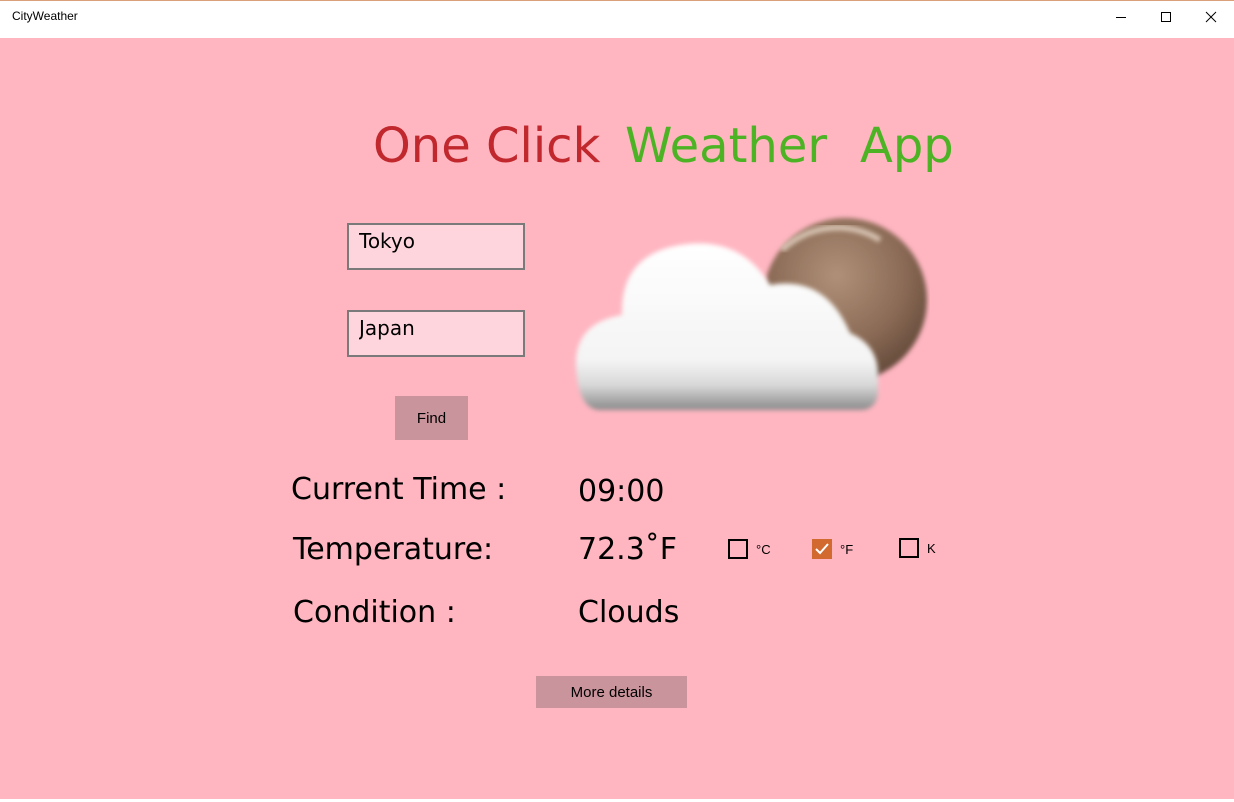 This screenshot has height=802, width=1234. I want to click on unit-fahrenheit-option: °F, so click(832, 549).